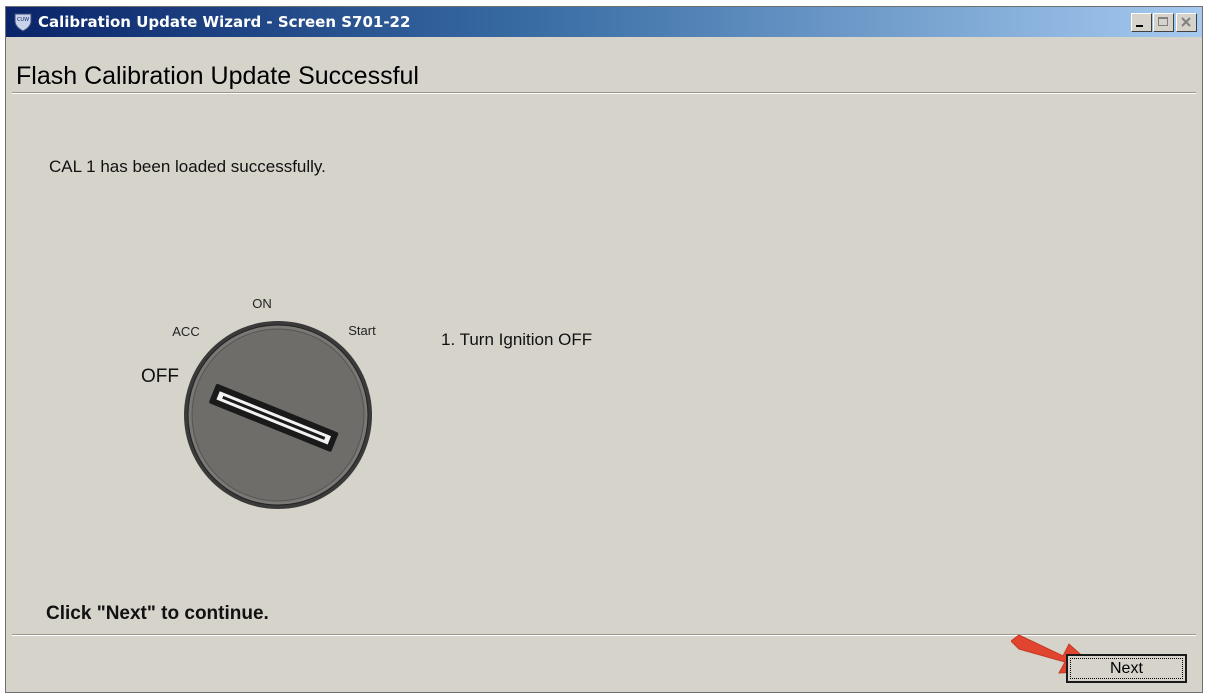 The width and height of the screenshot is (1208, 698). What do you see at coordinates (1139, 26) in the screenshot?
I see `minimize-icon` at bounding box center [1139, 26].